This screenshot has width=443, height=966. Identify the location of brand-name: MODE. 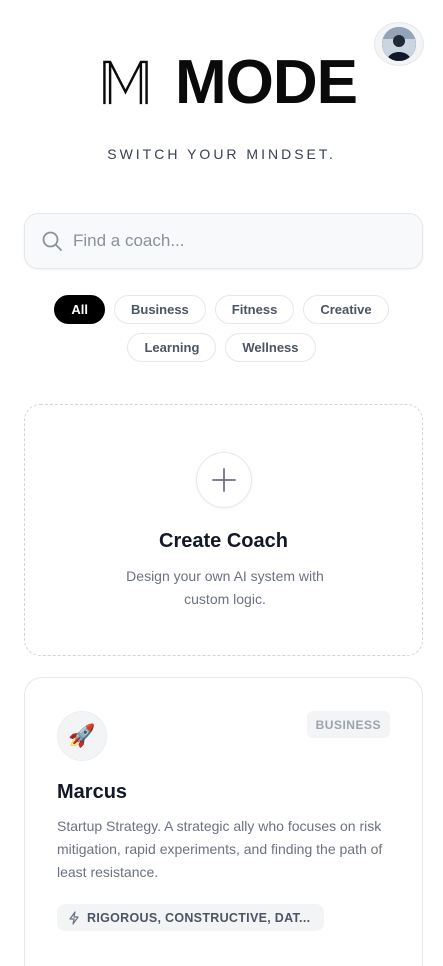
(266, 82).